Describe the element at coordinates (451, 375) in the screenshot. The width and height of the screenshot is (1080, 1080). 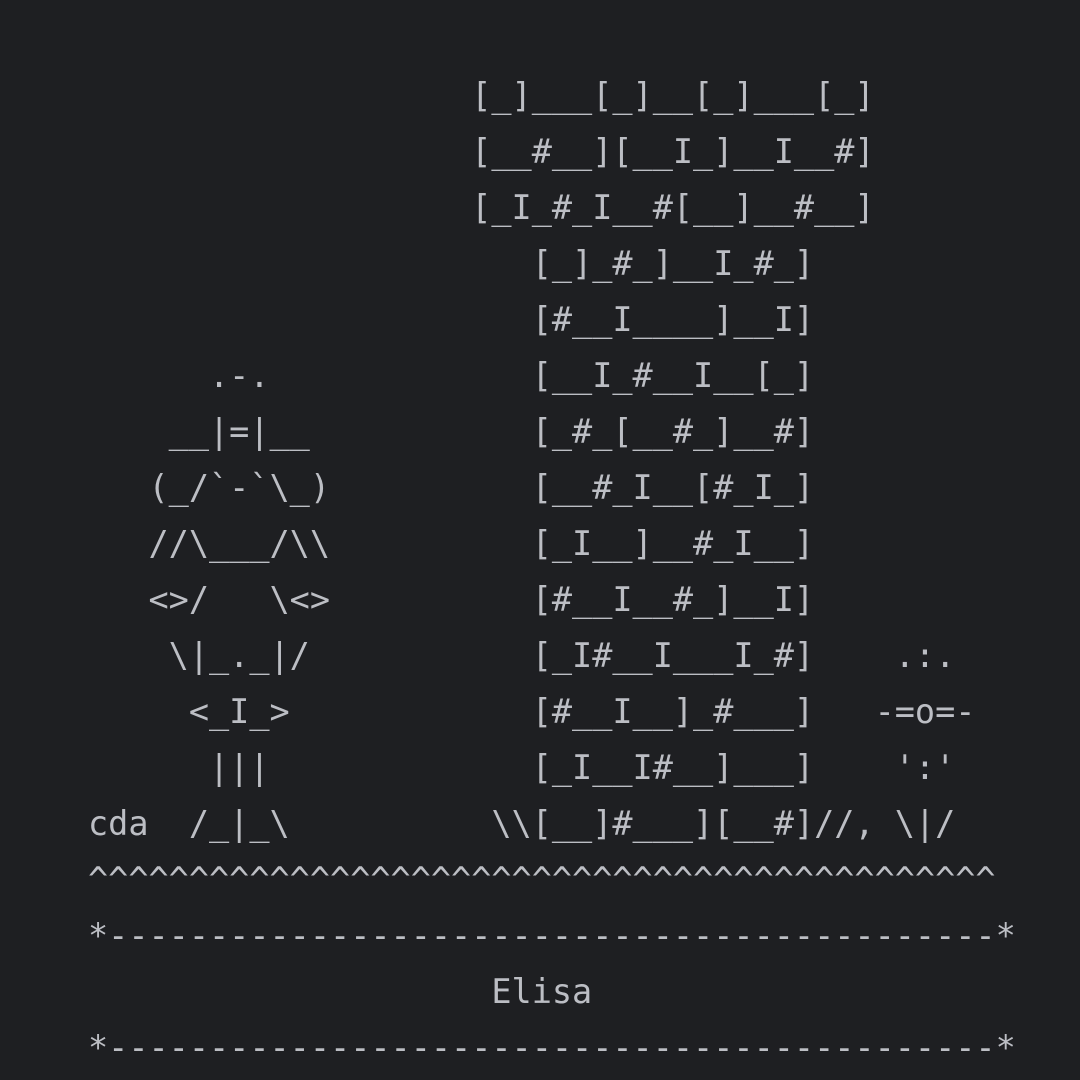
I see `art-line-robot-head: .-. [__I_#__I__[_]` at that location.